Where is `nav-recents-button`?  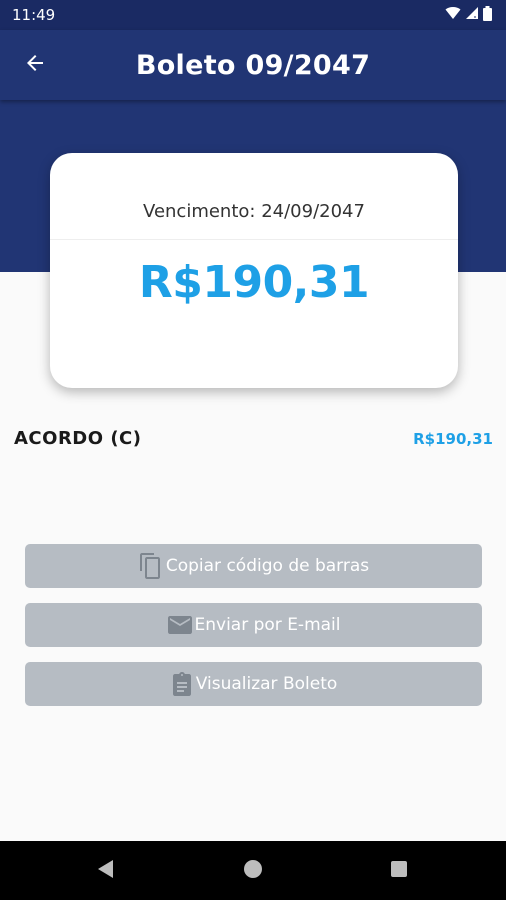
nav-recents-button is located at coordinates (399, 871).